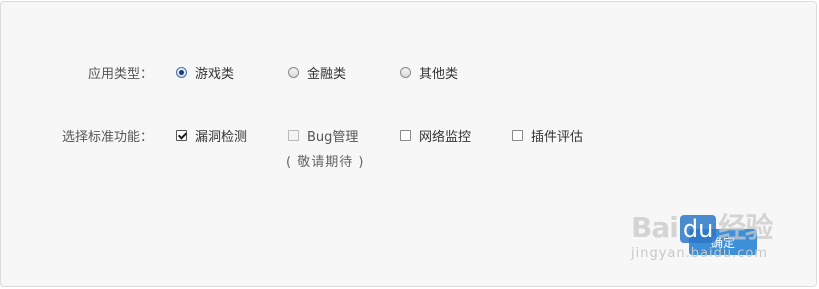  Describe the element at coordinates (723, 242) in the screenshot. I see `confirm-button: 确定` at that location.